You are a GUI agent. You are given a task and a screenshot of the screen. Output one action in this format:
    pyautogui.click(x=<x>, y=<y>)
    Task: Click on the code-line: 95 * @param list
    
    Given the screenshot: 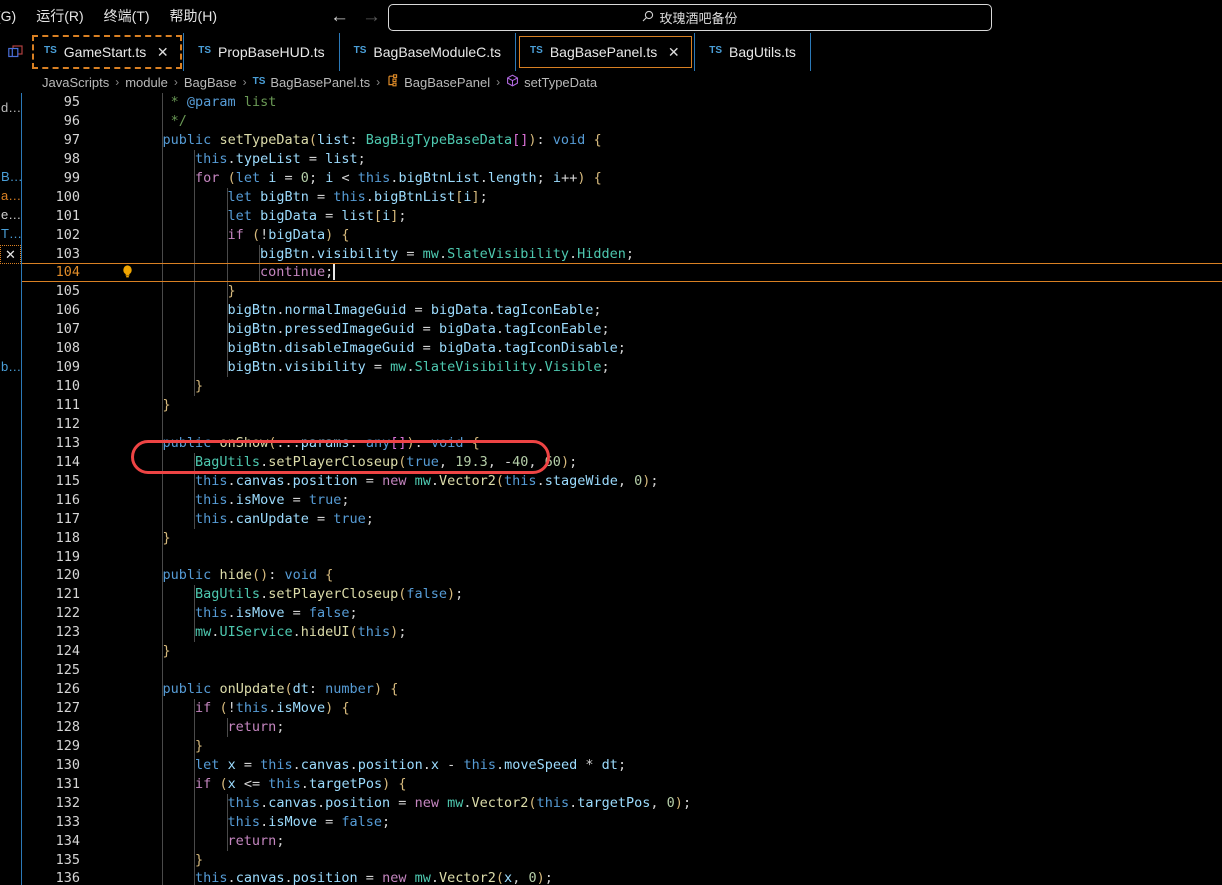 What is the action you would take?
    pyautogui.click(x=622, y=102)
    